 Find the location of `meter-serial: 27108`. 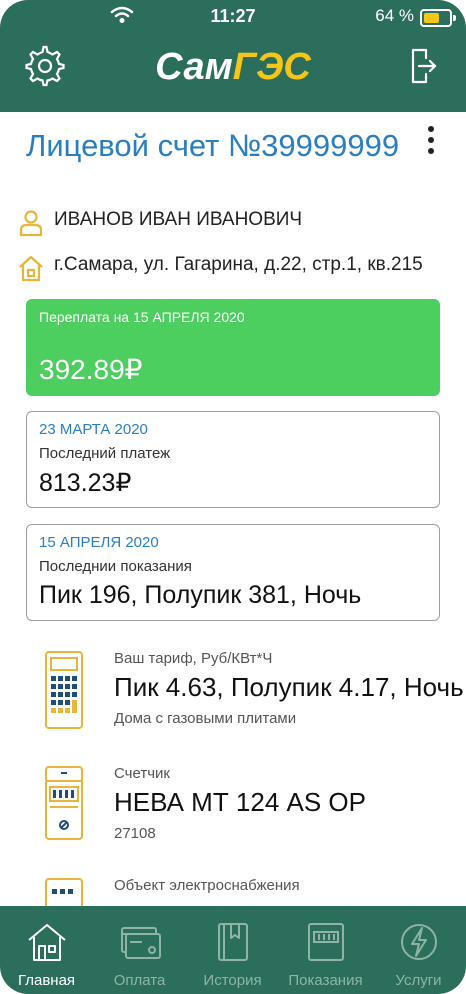

meter-serial: 27108 is located at coordinates (135, 833).